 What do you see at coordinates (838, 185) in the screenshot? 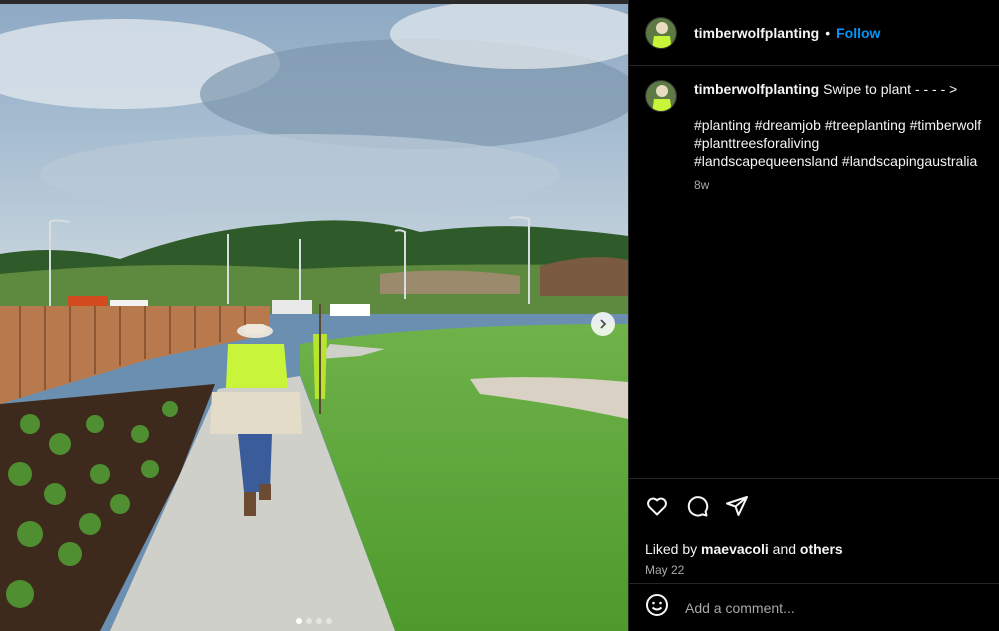
I see `caption-timestamp: 8w` at bounding box center [838, 185].